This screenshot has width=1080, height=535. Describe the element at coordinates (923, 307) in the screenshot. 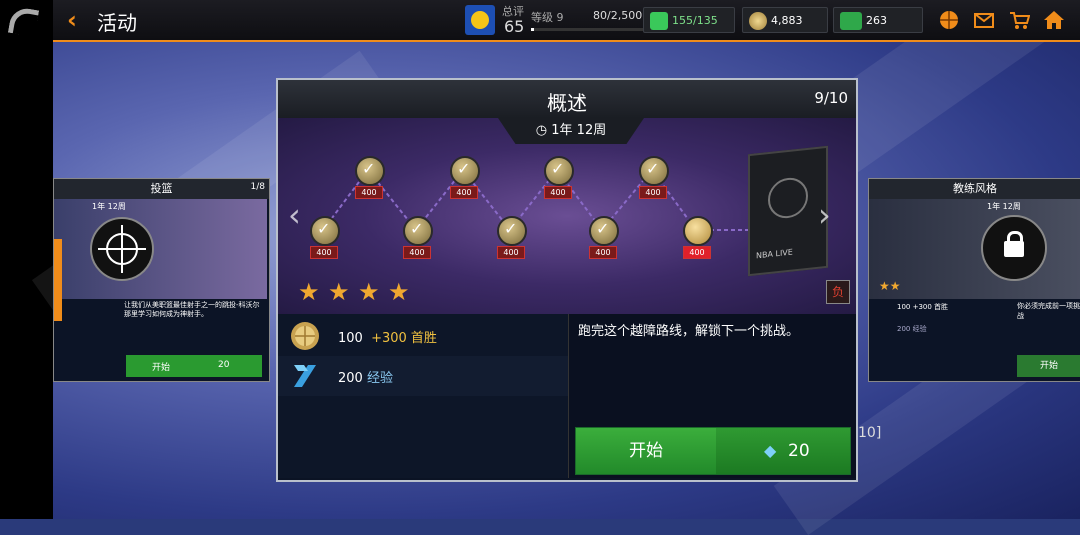

I see `right-card-reward: 100 +300 首胜` at that location.